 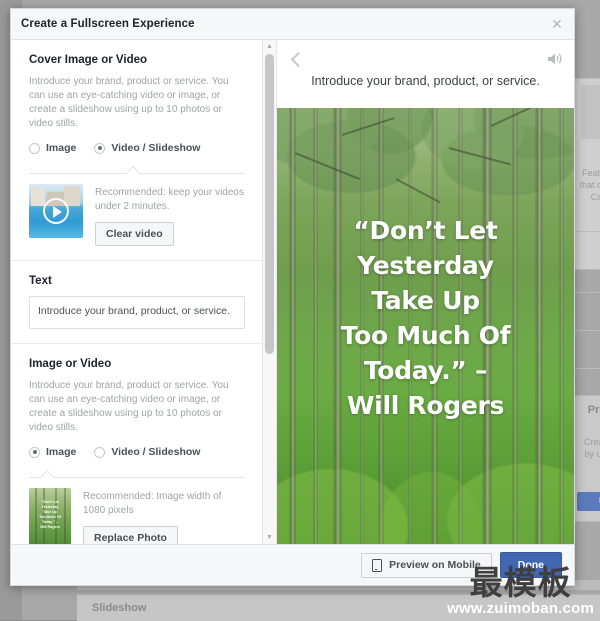 I want to click on text-input, so click(x=137, y=312).